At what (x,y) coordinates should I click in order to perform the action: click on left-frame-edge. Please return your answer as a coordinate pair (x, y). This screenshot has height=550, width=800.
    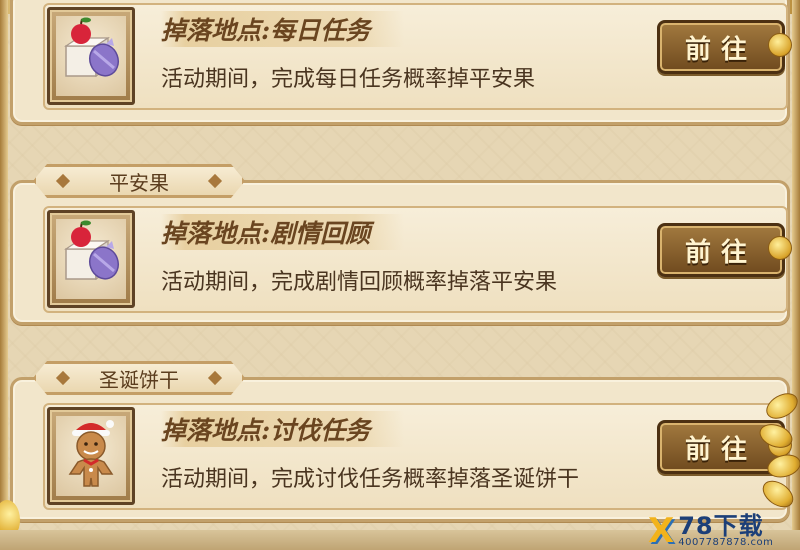
    Looking at the image, I should click on (4, 275).